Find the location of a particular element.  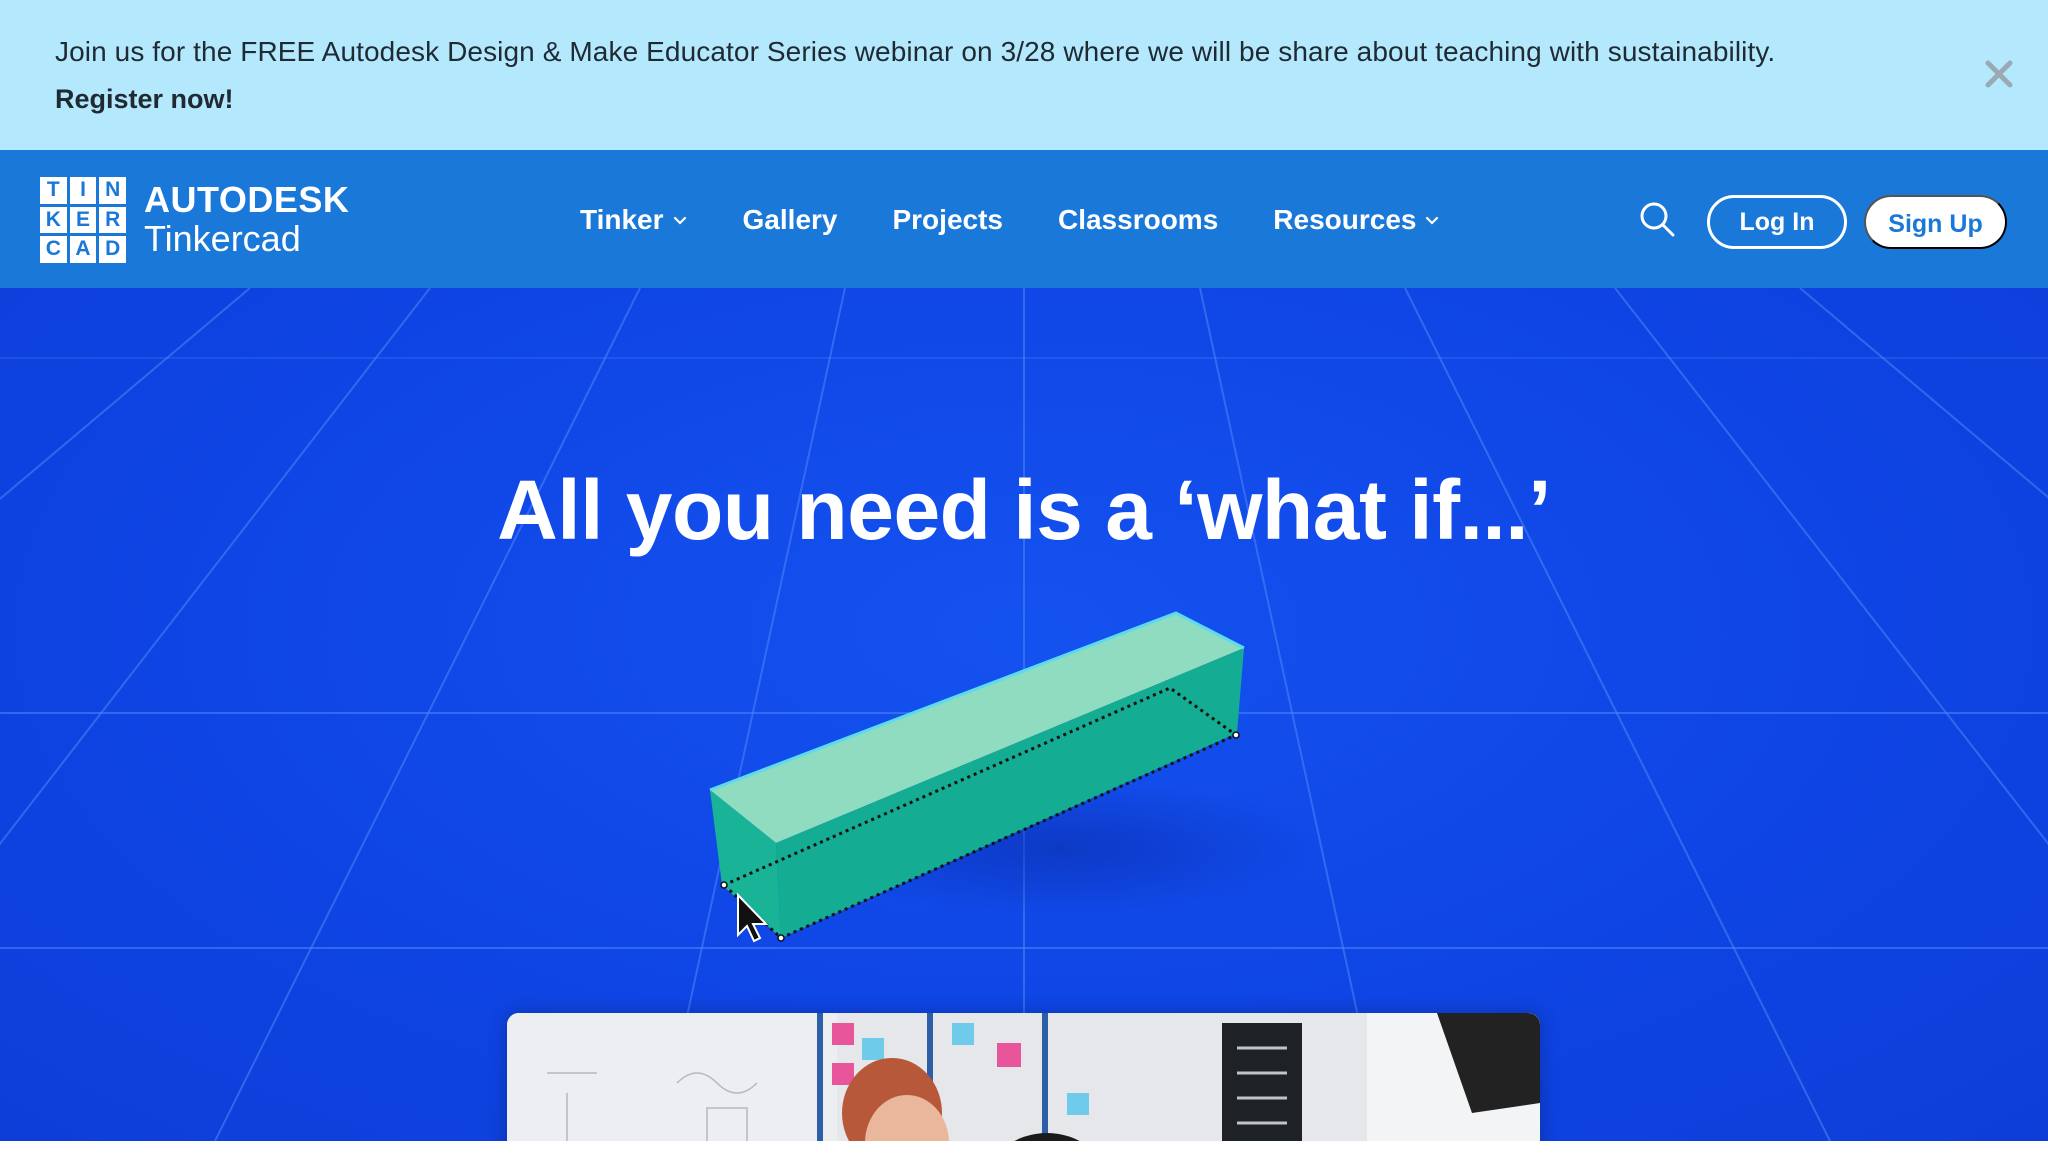

classroom-photo-illustration is located at coordinates (1023, 1077).